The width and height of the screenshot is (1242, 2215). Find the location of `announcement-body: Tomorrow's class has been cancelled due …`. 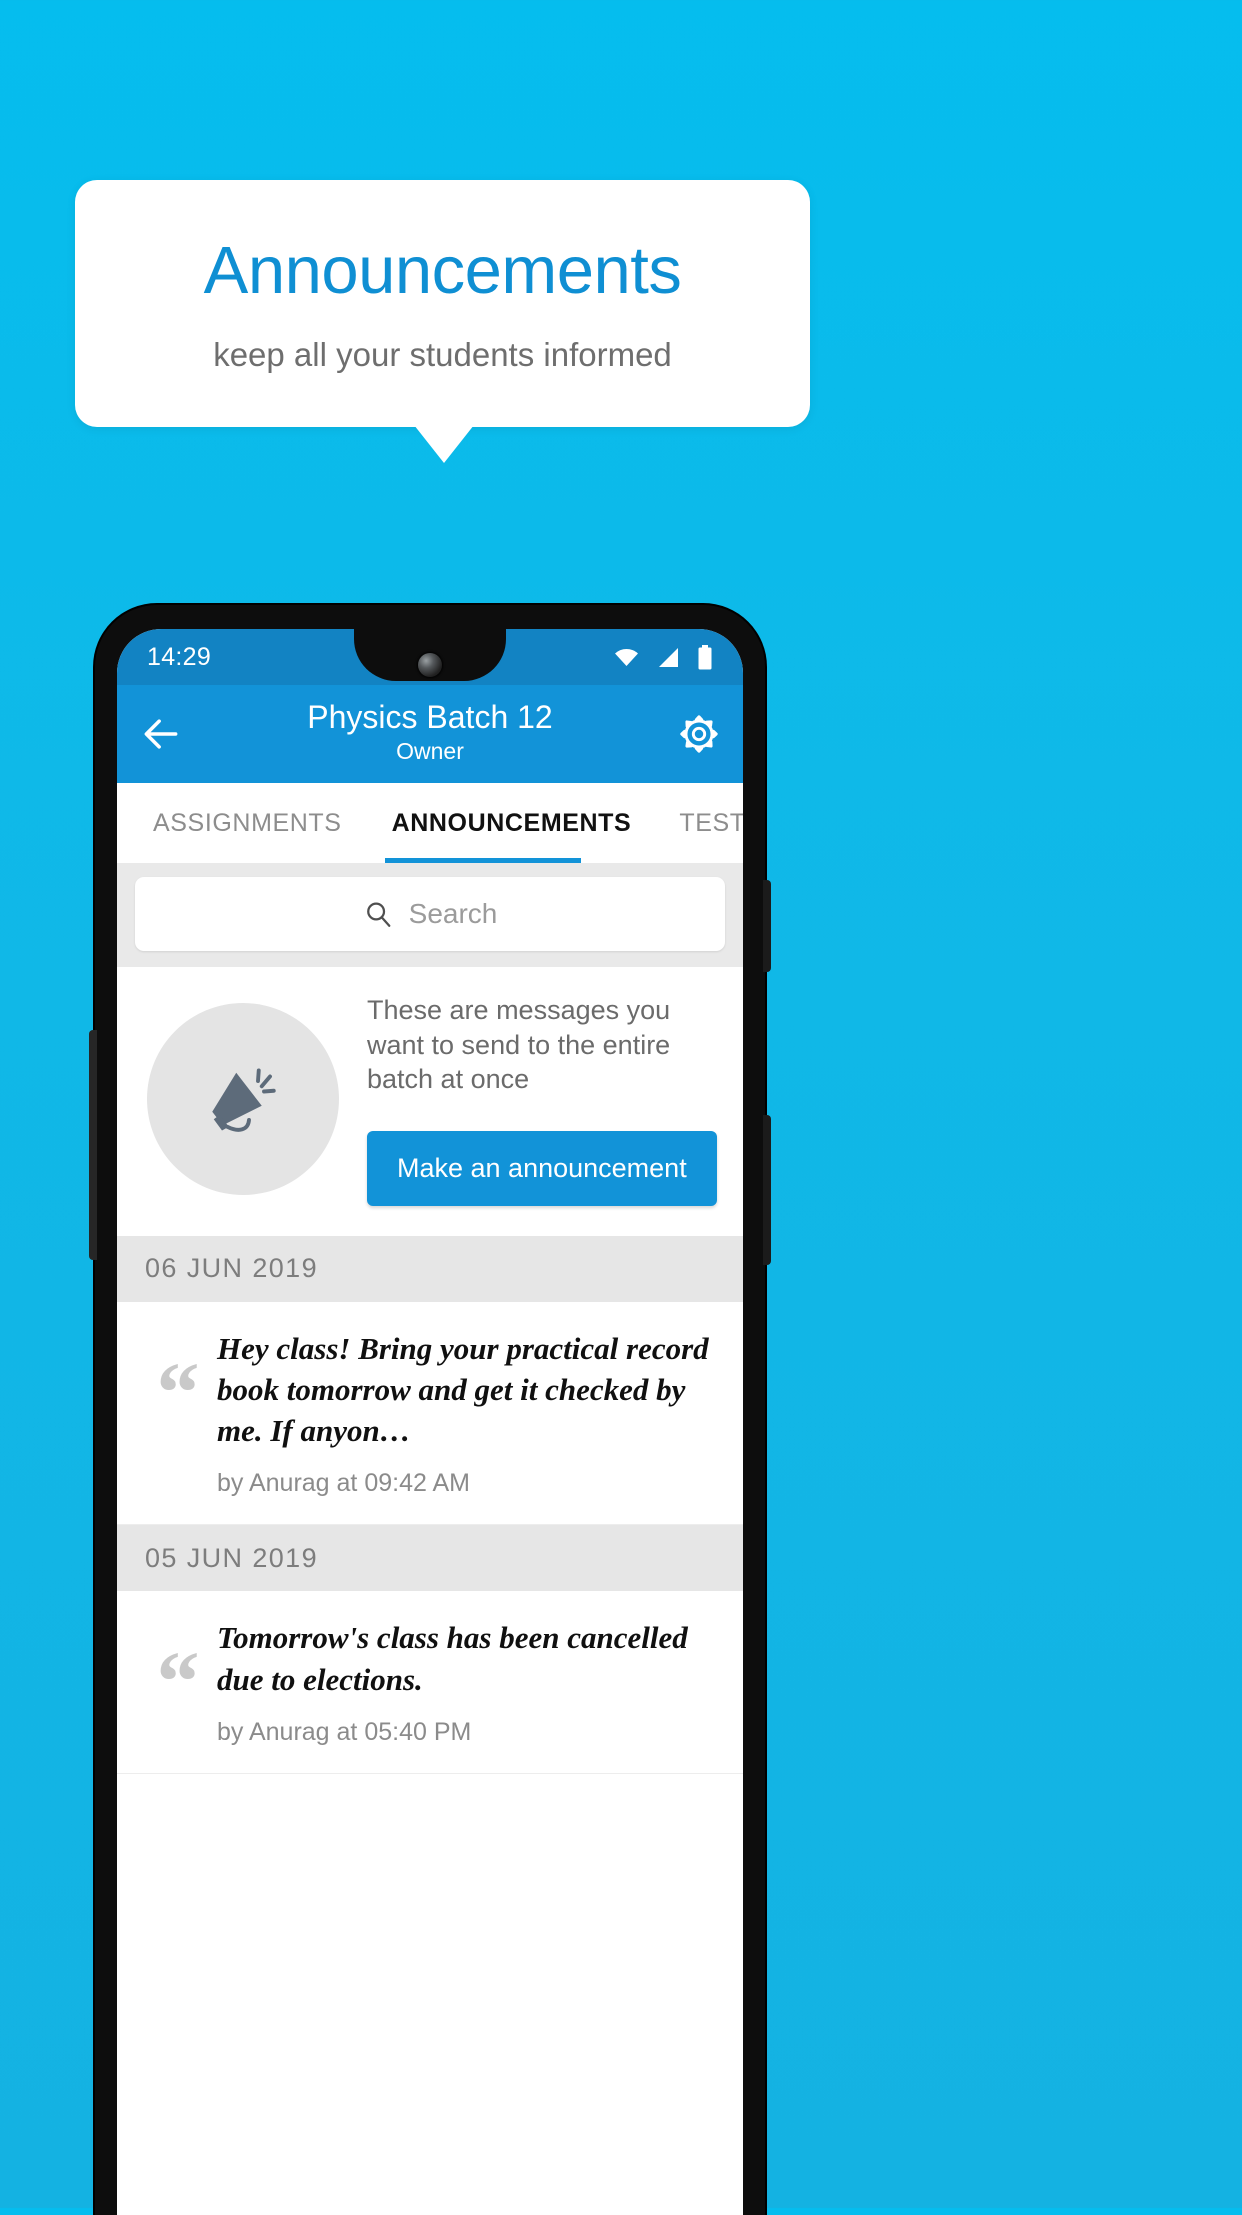

announcement-body: Tomorrow's class has been cancelled due … is located at coordinates (469, 1681).